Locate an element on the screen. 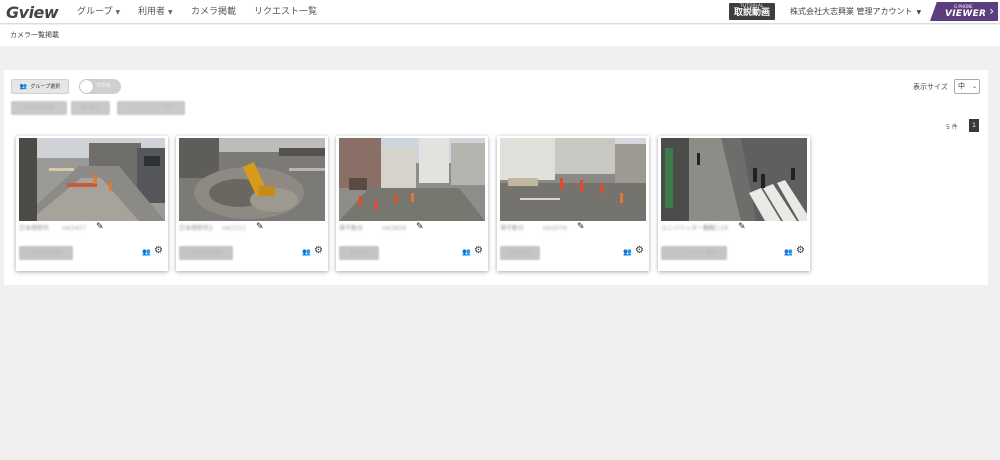  viewer-label: VIEWER is located at coordinates (966, 14).